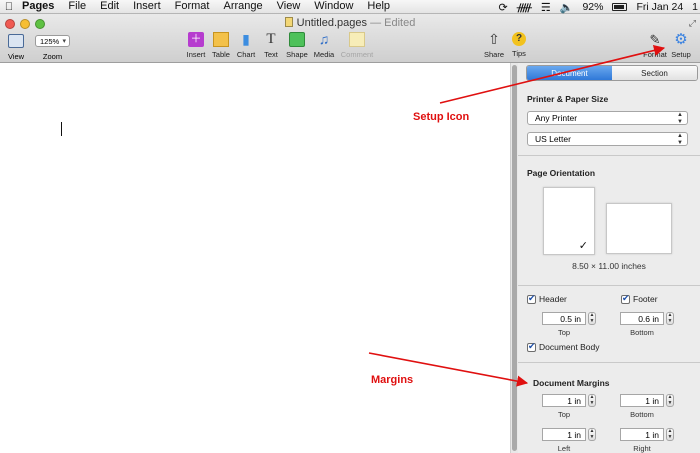 This screenshot has height=453, width=700. I want to click on chart-icon: ▮, so click(246, 39).